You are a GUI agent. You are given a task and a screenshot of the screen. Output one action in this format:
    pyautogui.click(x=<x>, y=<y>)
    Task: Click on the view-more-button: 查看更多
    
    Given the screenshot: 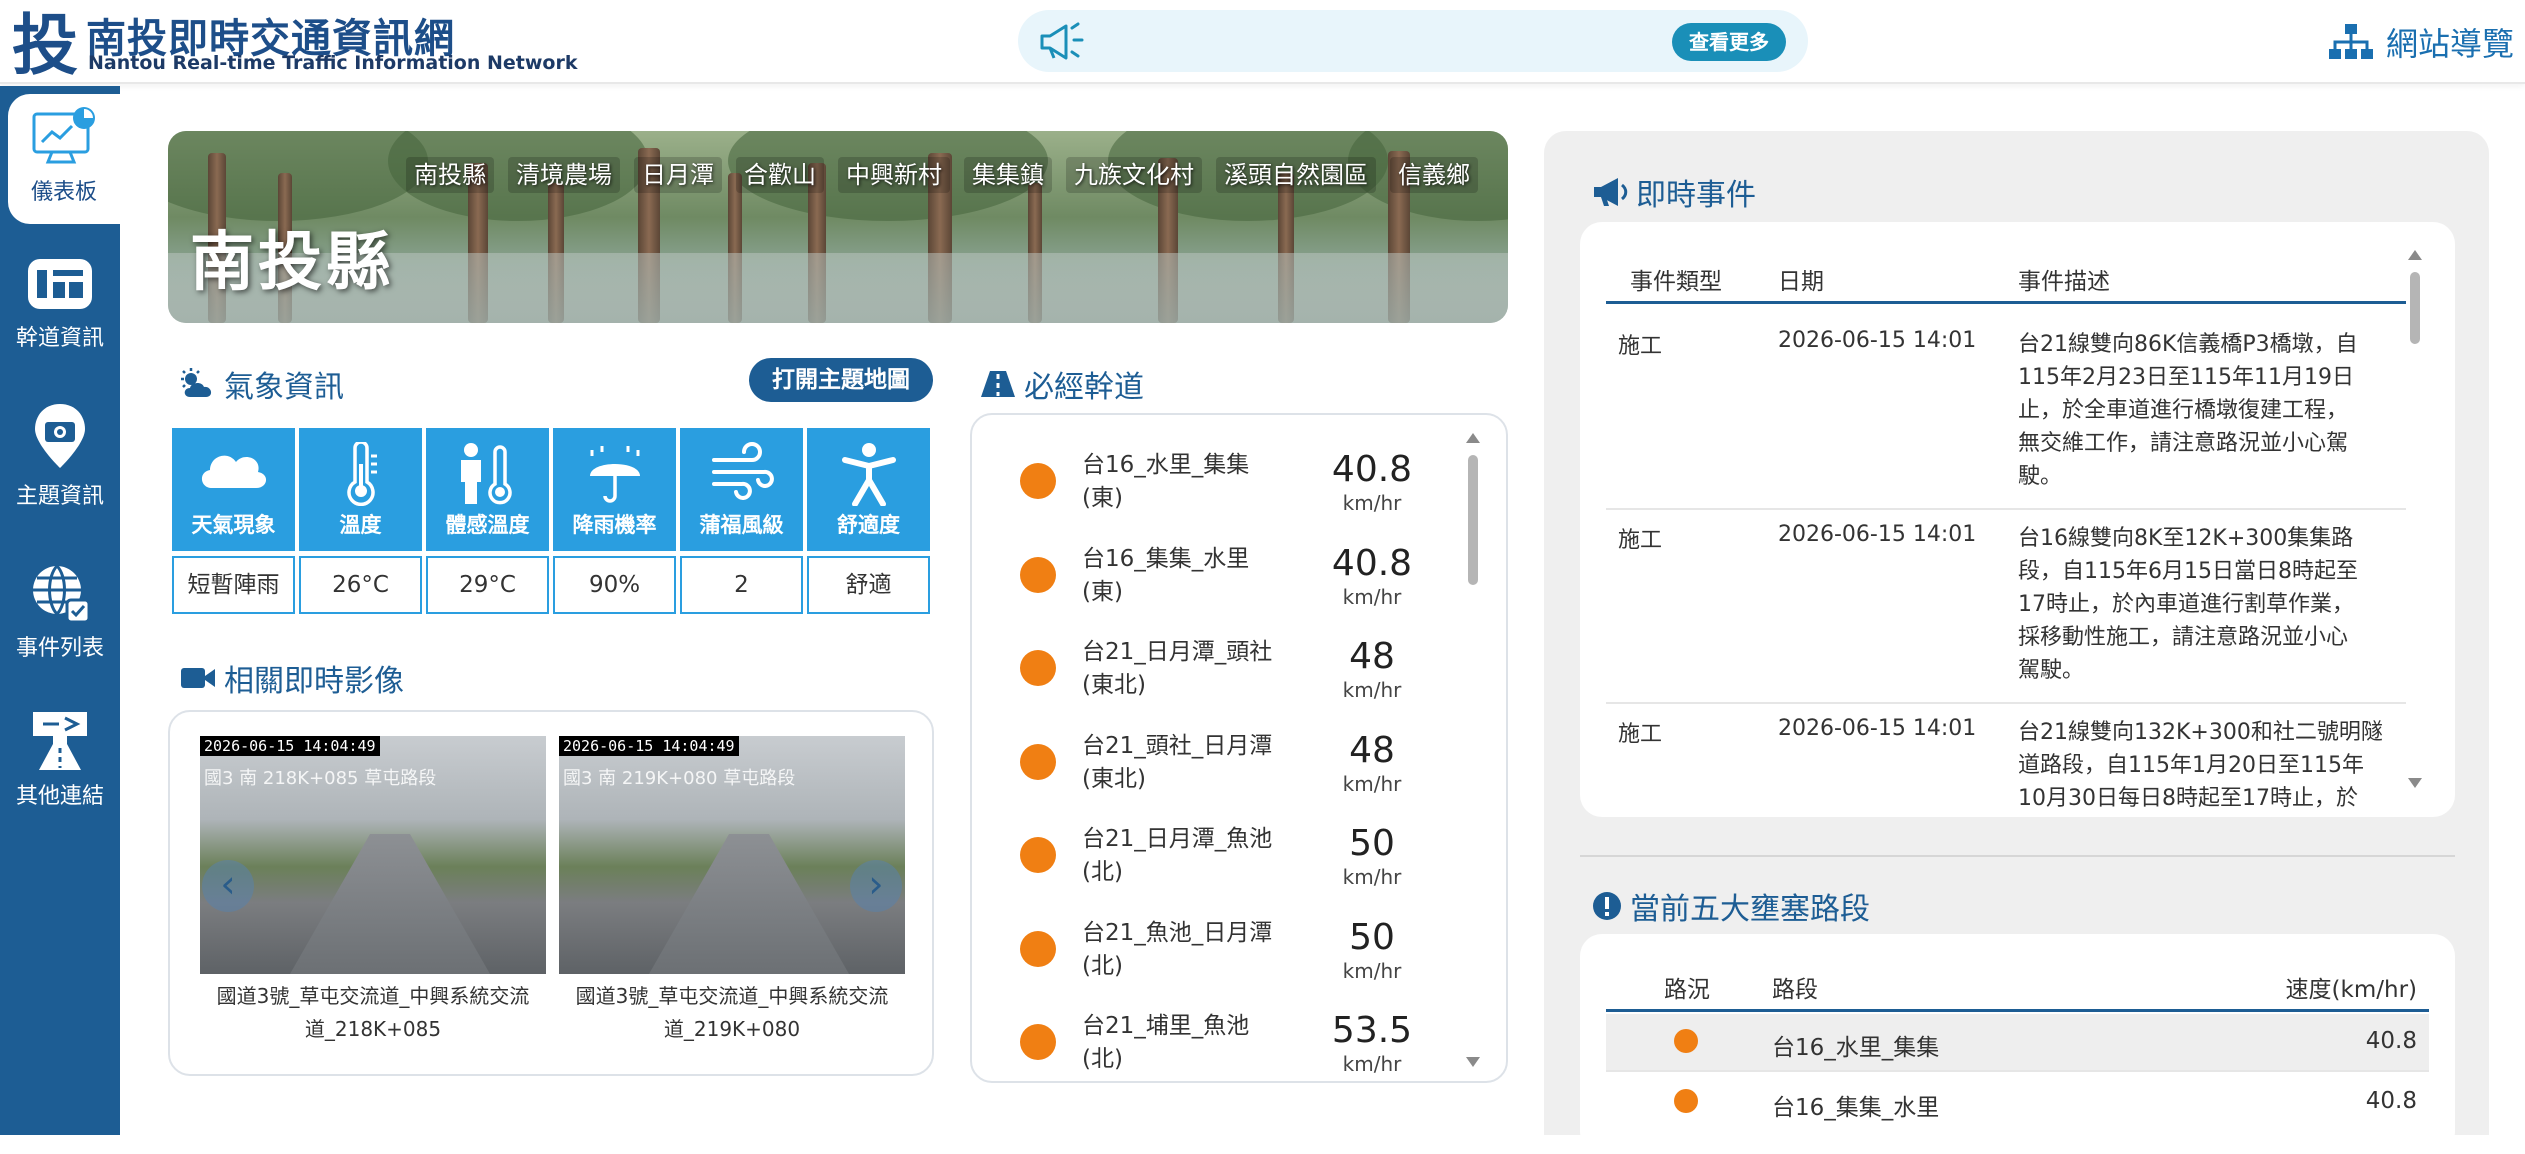 What is the action you would take?
    pyautogui.click(x=1729, y=42)
    